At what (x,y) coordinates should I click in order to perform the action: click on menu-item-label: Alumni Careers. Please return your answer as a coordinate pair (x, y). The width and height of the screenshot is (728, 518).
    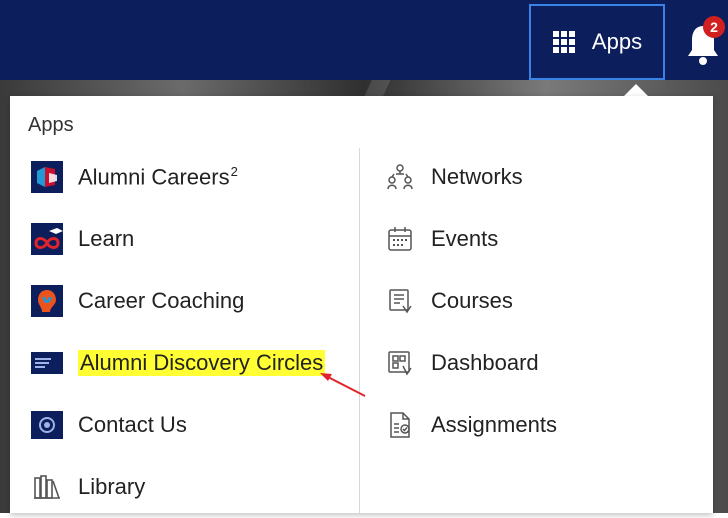
    Looking at the image, I should click on (154, 177).